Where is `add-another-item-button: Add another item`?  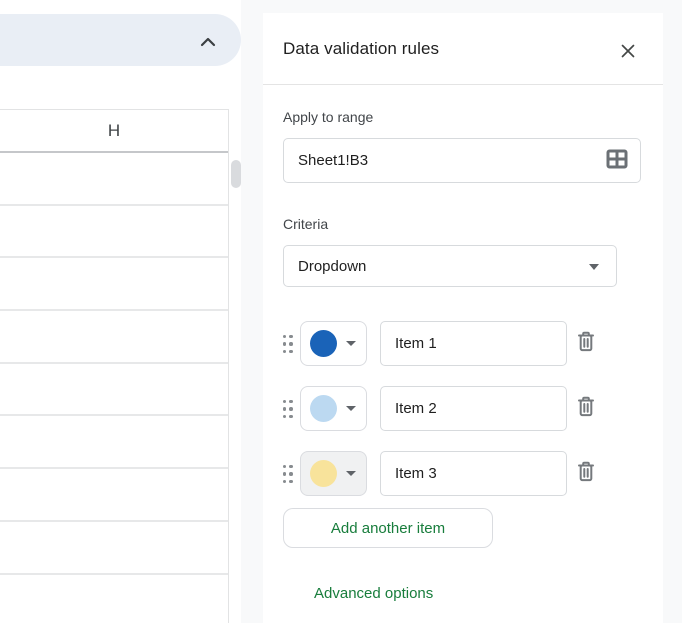
add-another-item-button: Add another item is located at coordinates (388, 528).